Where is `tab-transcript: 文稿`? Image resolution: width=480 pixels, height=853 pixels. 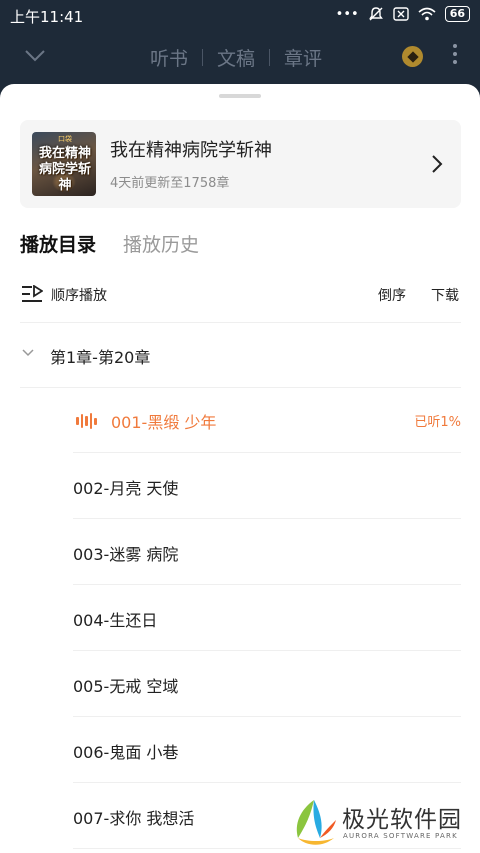
tab-transcript: 文稿 is located at coordinates (236, 57).